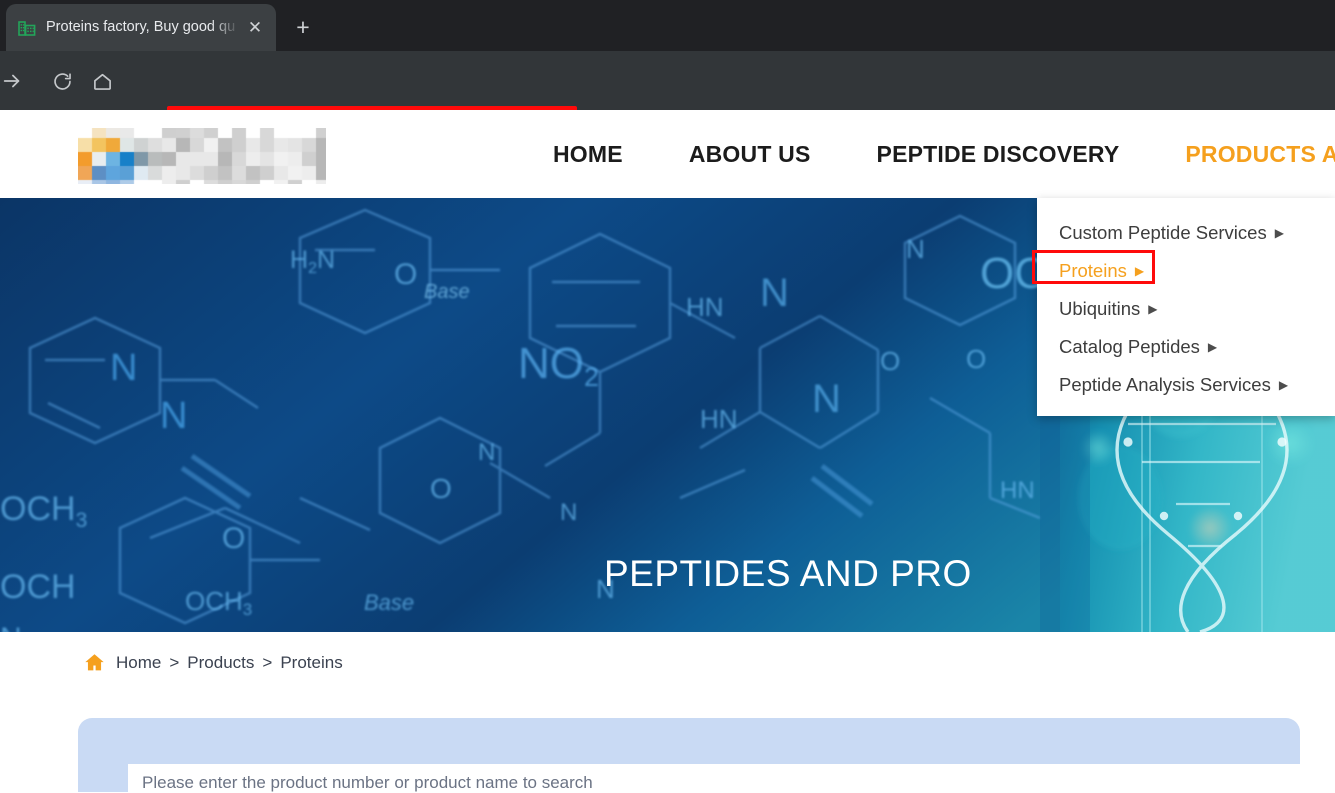  What do you see at coordinates (94, 662) in the screenshot?
I see `home-orange-icon` at bounding box center [94, 662].